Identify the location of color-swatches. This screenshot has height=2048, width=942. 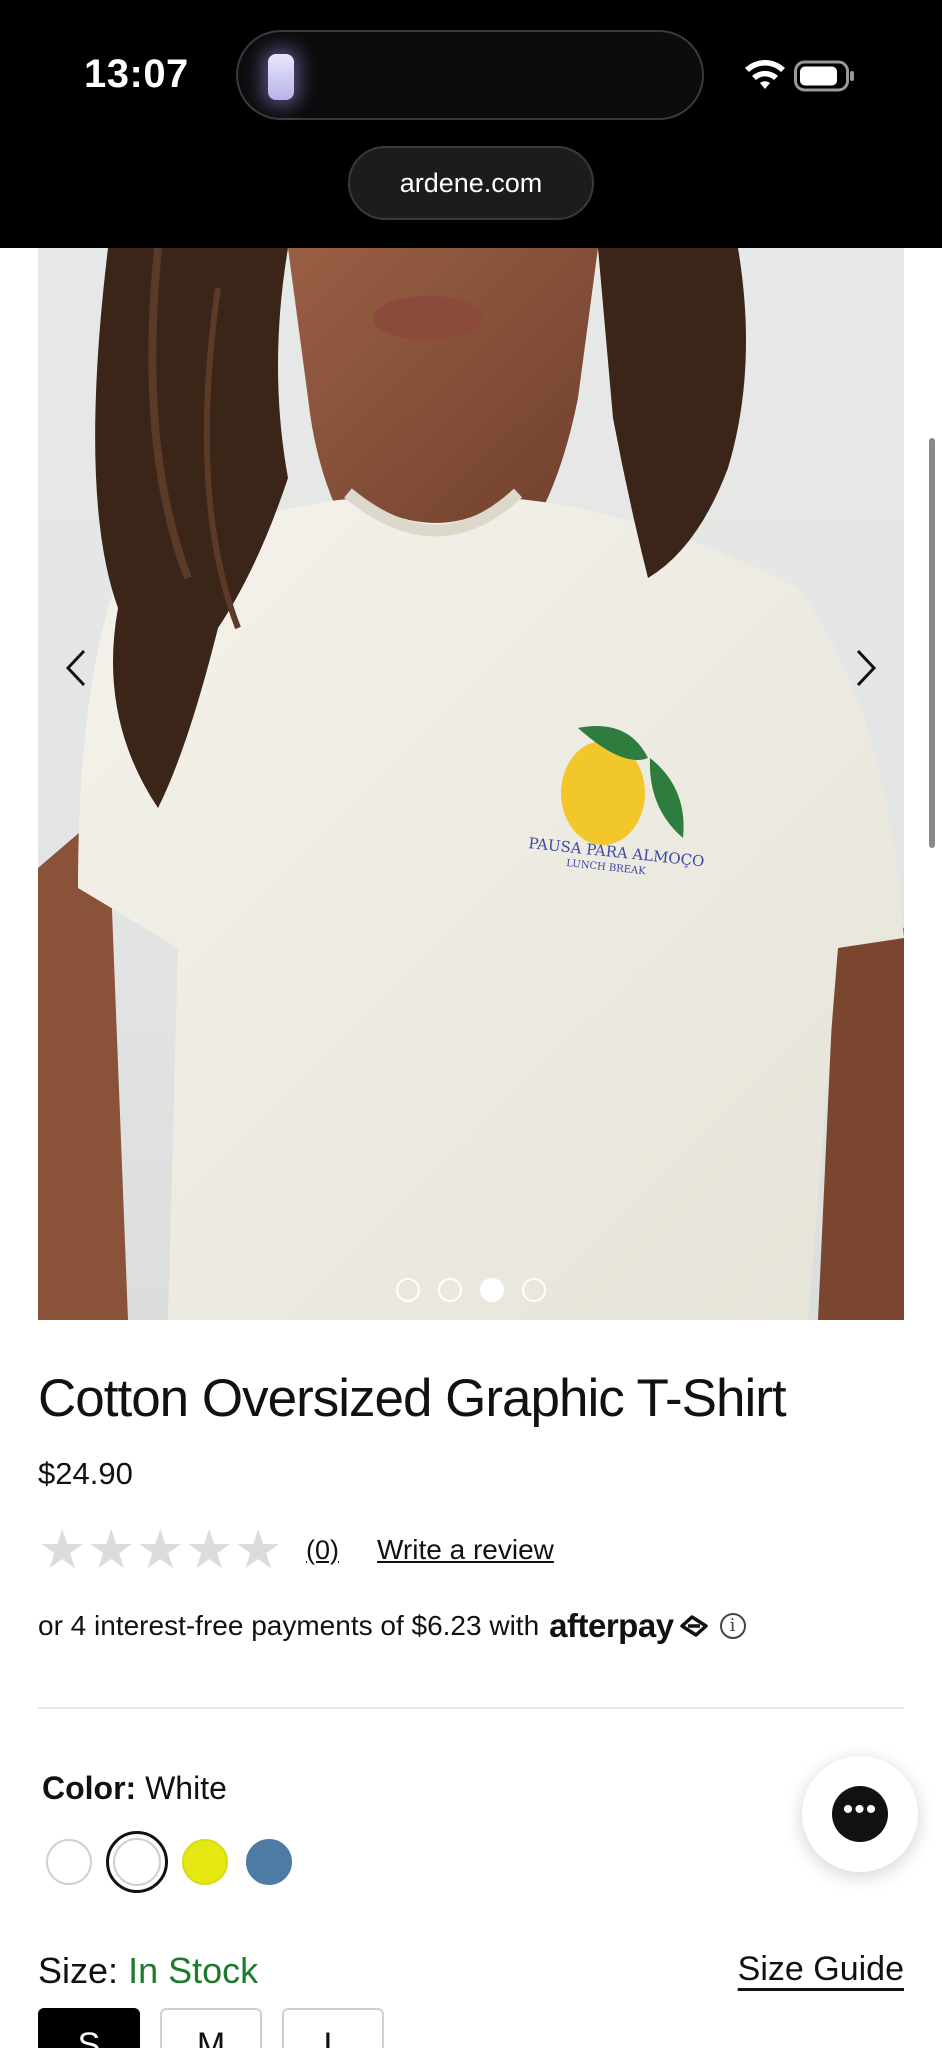
(169, 1862).